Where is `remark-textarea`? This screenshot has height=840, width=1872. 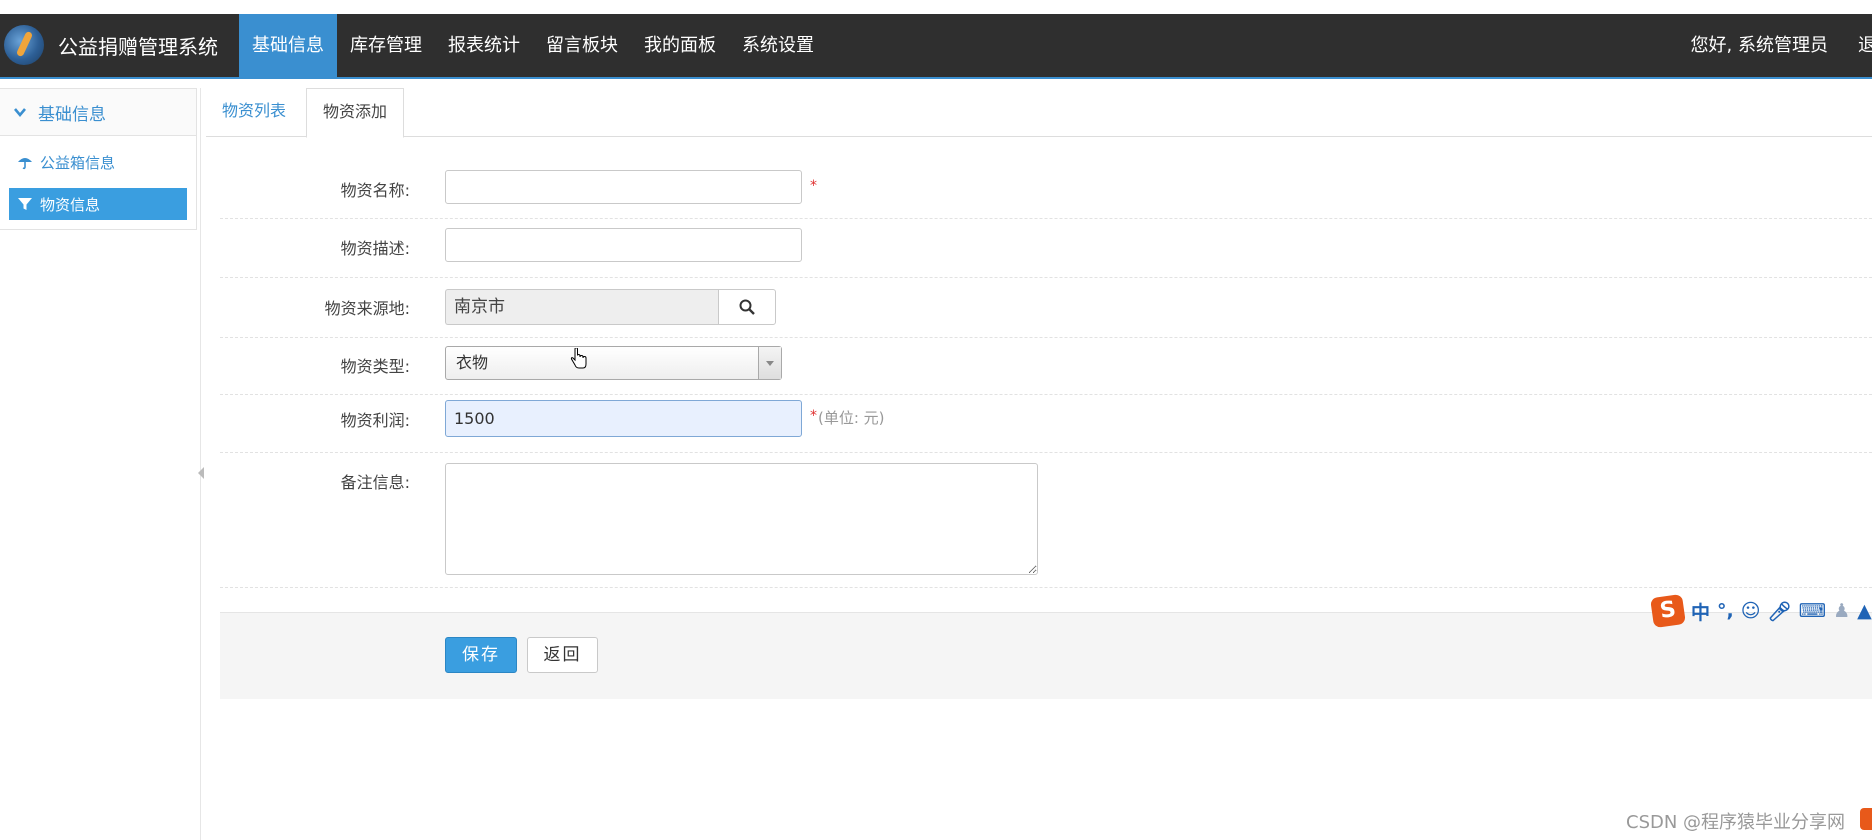
remark-textarea is located at coordinates (741, 519).